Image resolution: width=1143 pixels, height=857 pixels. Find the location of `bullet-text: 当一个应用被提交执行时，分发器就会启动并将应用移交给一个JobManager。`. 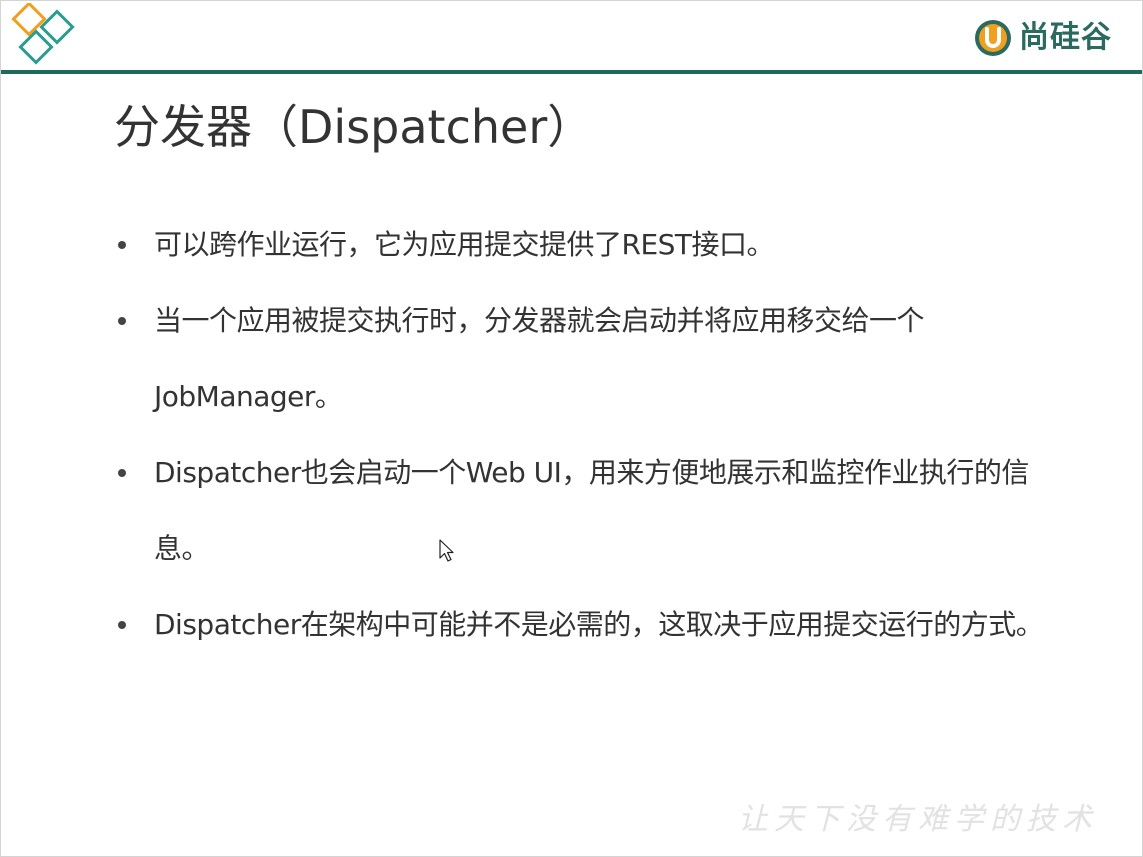

bullet-text: 当一个应用被提交执行时，分发器就会启动并将应用移交给一个JobManager。 is located at coordinates (539, 358).